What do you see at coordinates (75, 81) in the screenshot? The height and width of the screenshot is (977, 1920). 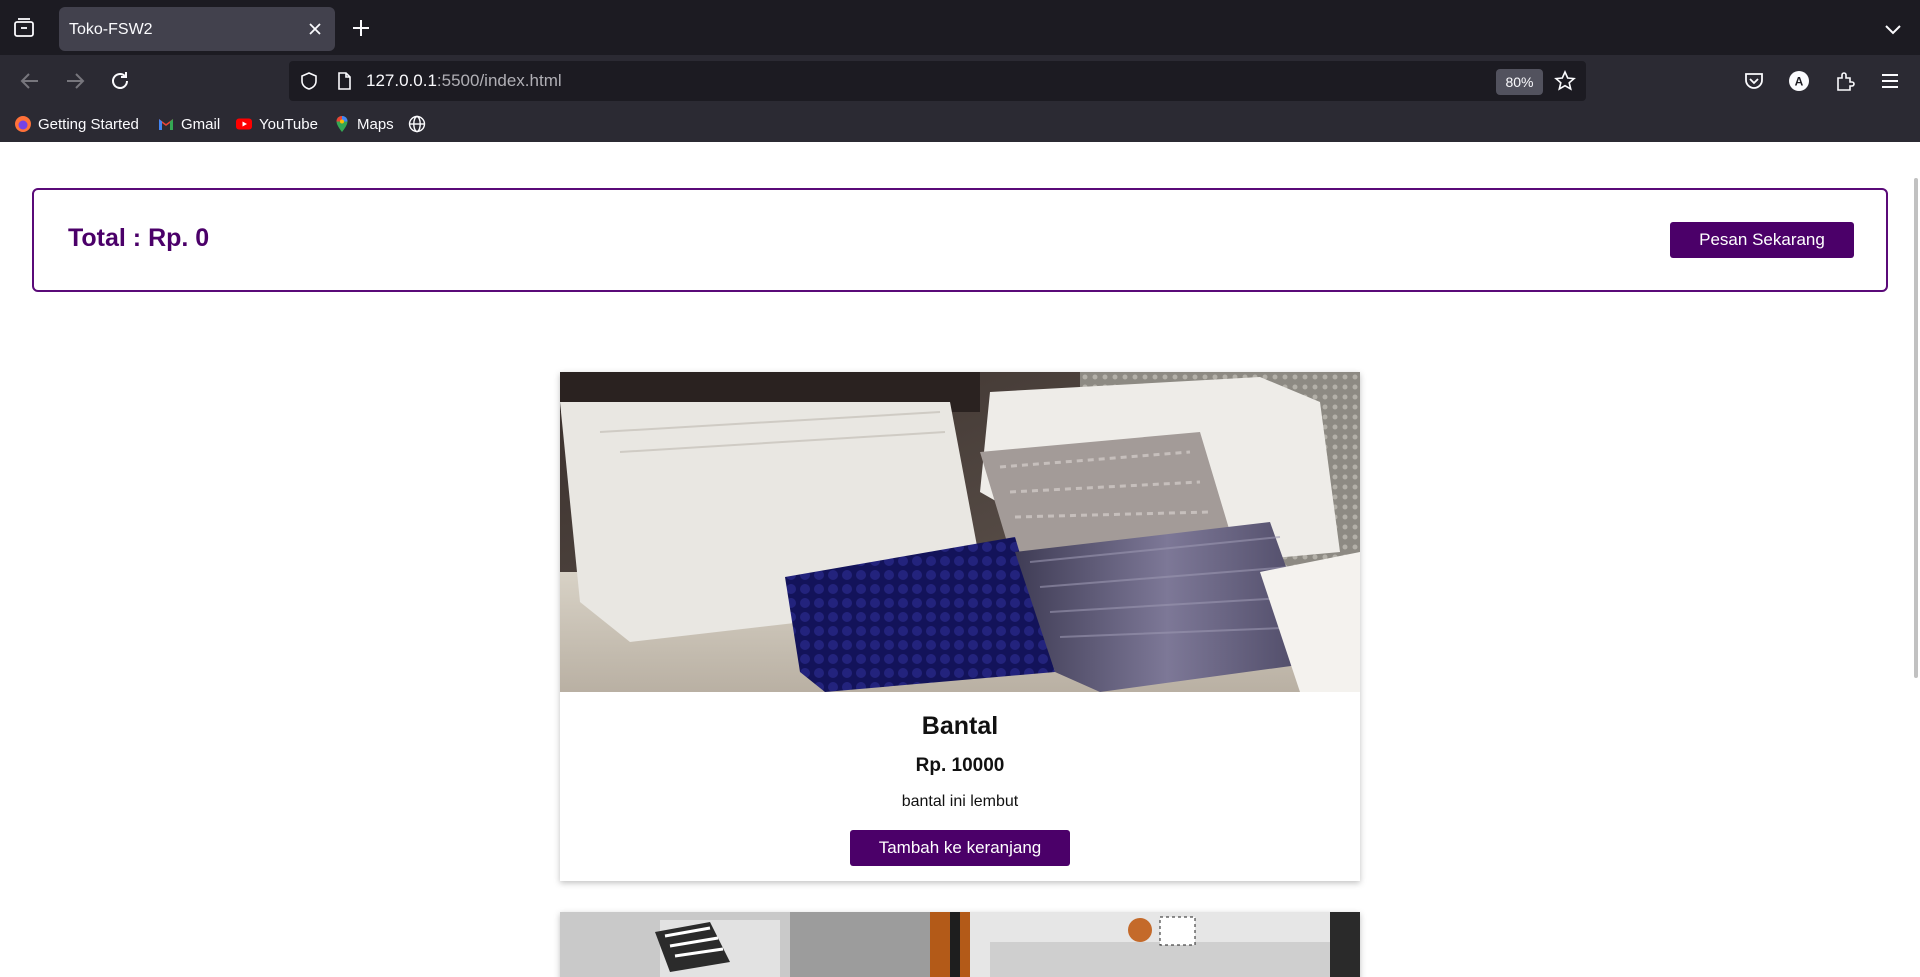 I see `forward-icon` at bounding box center [75, 81].